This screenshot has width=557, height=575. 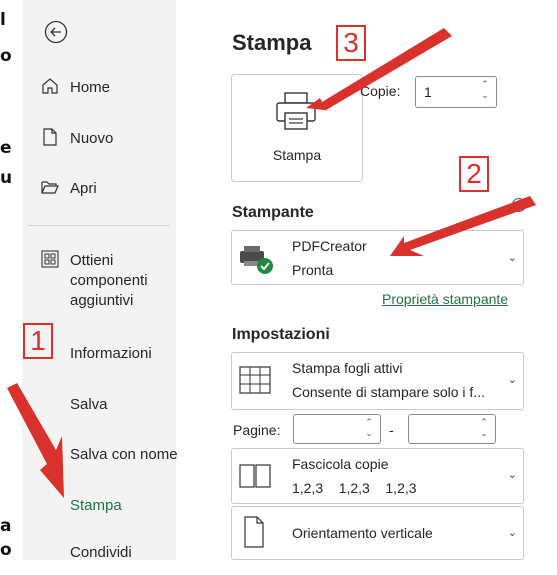 What do you see at coordinates (351, 43) in the screenshot?
I see `annotation-badge-3: 3` at bounding box center [351, 43].